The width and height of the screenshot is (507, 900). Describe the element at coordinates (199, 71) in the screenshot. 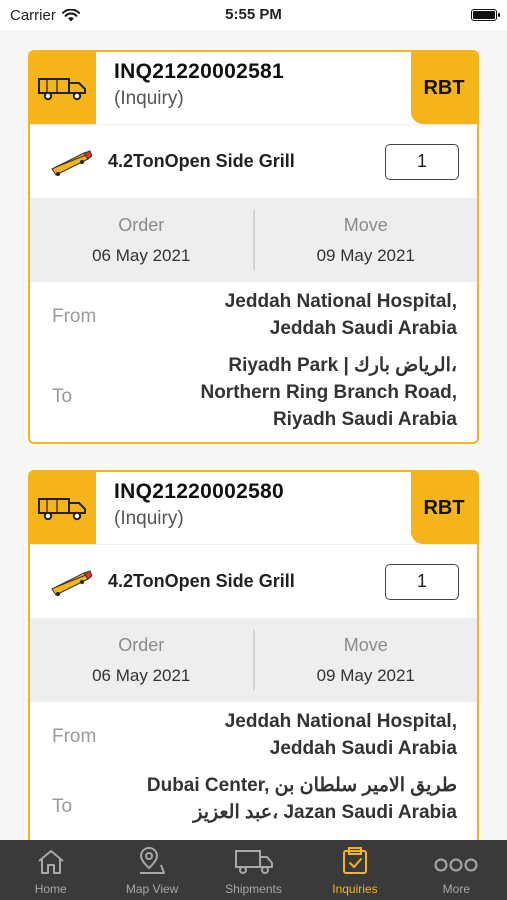

I see `inquiry-number: INQ21220002581` at that location.